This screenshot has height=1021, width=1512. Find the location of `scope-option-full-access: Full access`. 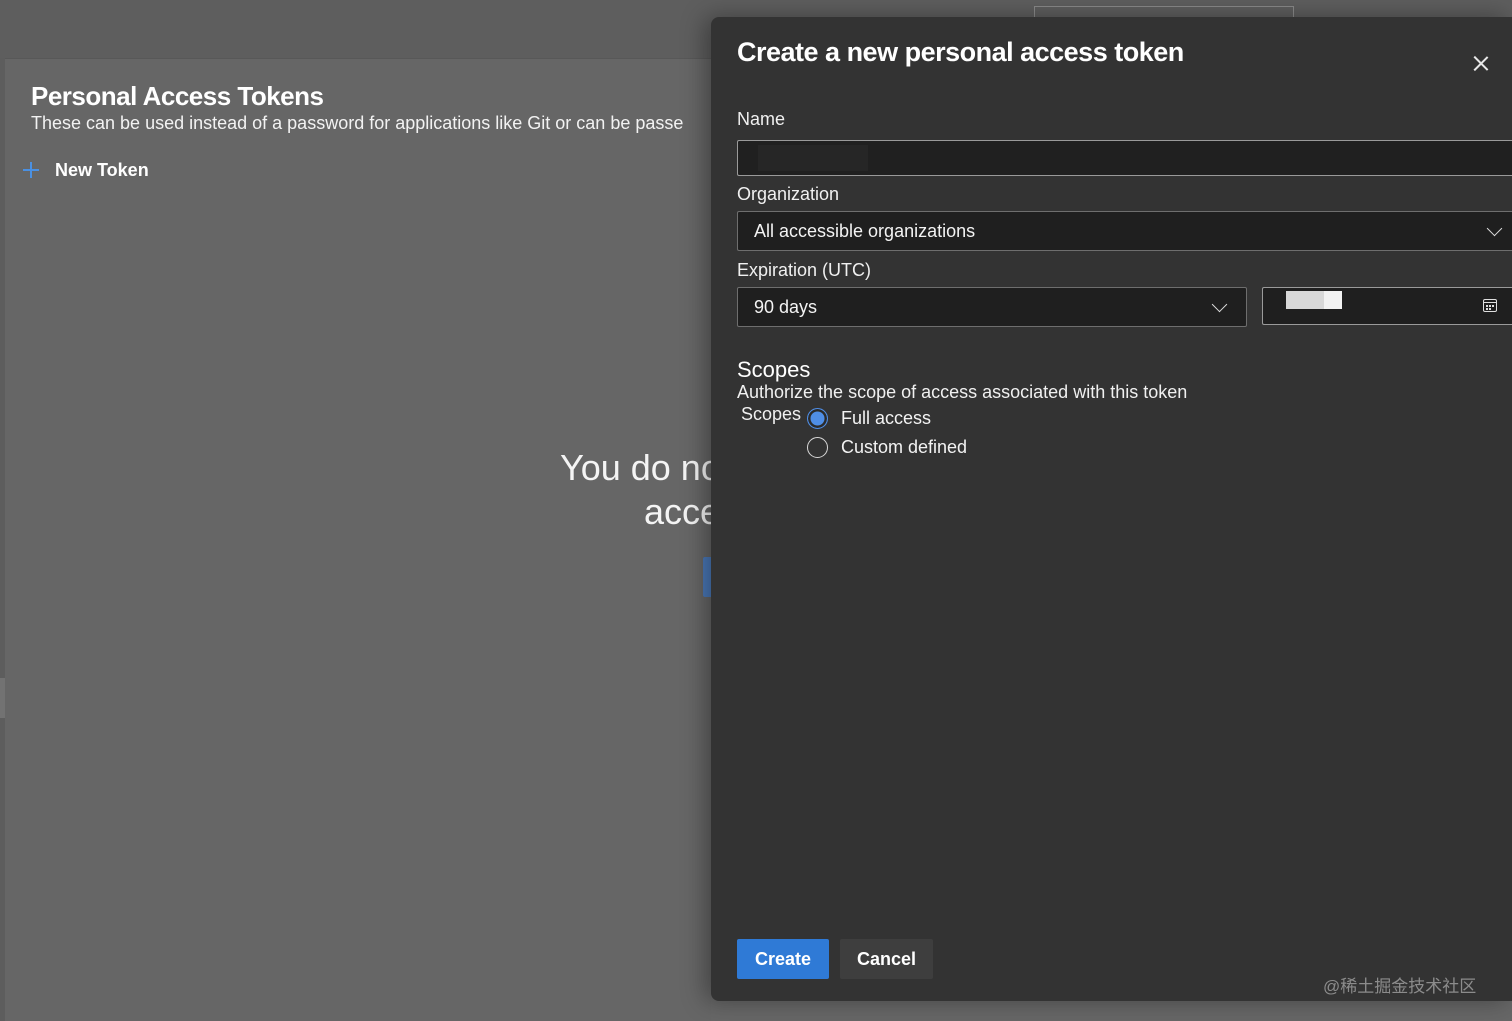

scope-option-full-access: Full access is located at coordinates (869, 418).